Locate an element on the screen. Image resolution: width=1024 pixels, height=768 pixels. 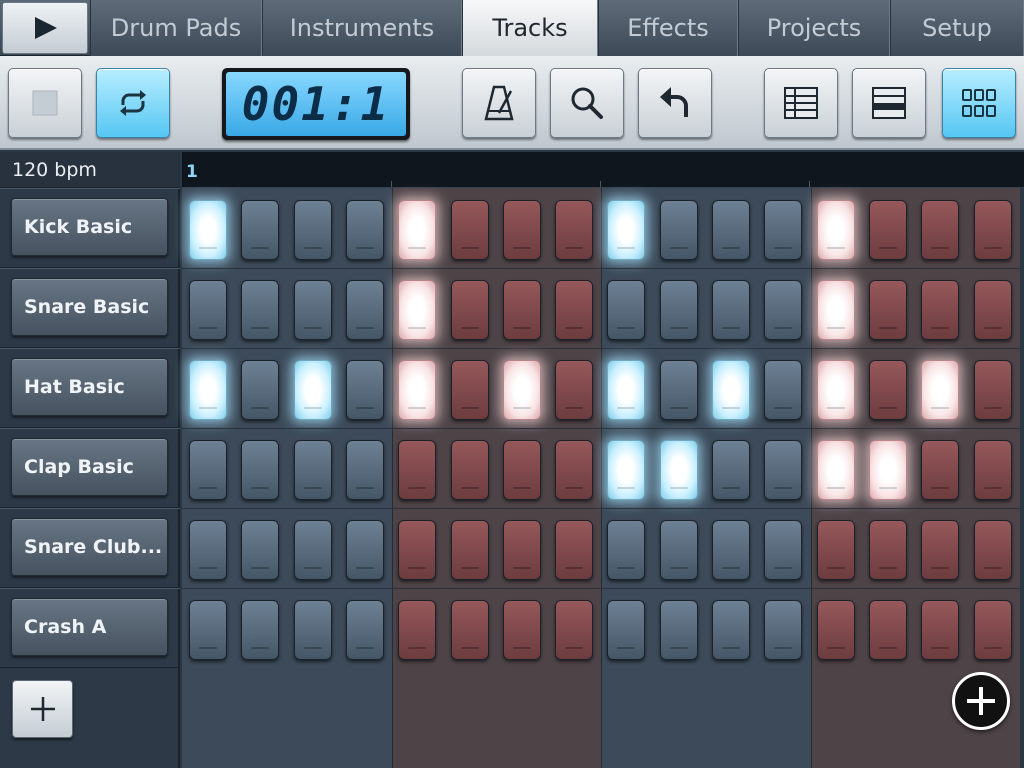
track-button-clap-basic: Clap Basic is located at coordinates (89, 467).